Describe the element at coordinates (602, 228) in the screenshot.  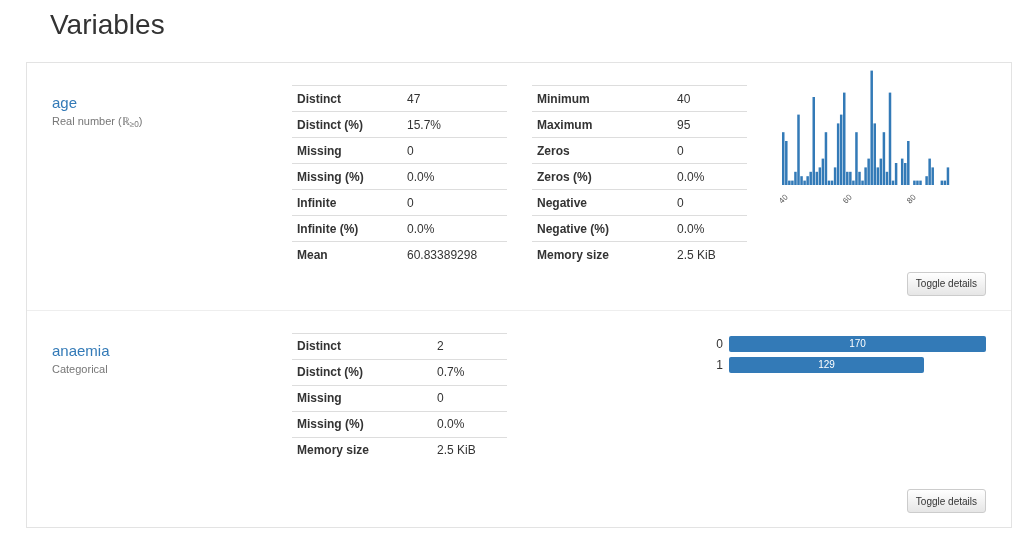
I see `stat-label: Negative (%)` at that location.